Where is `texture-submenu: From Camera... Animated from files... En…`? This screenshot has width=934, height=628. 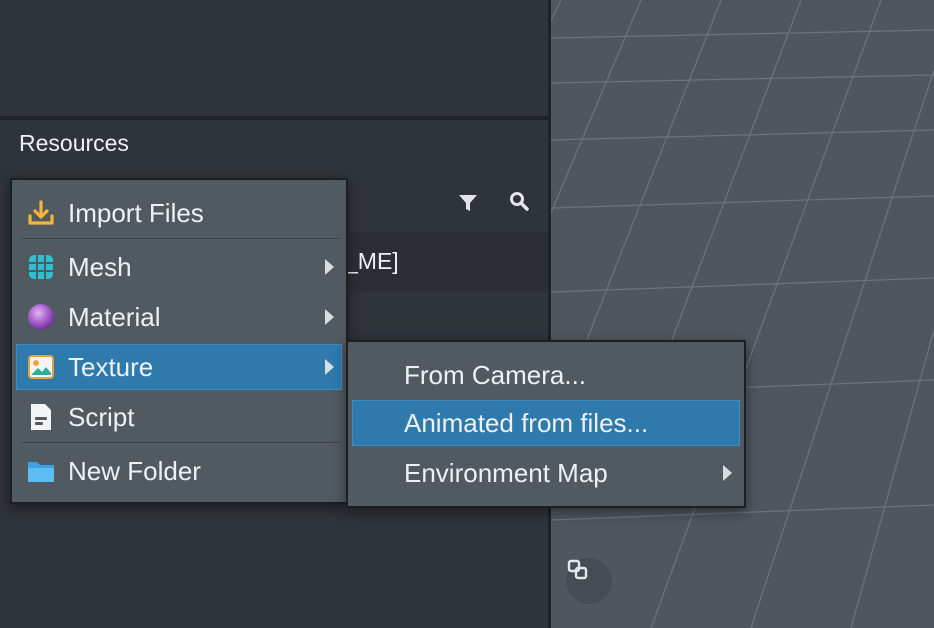 texture-submenu: From Camera... Animated from files... En… is located at coordinates (546, 424).